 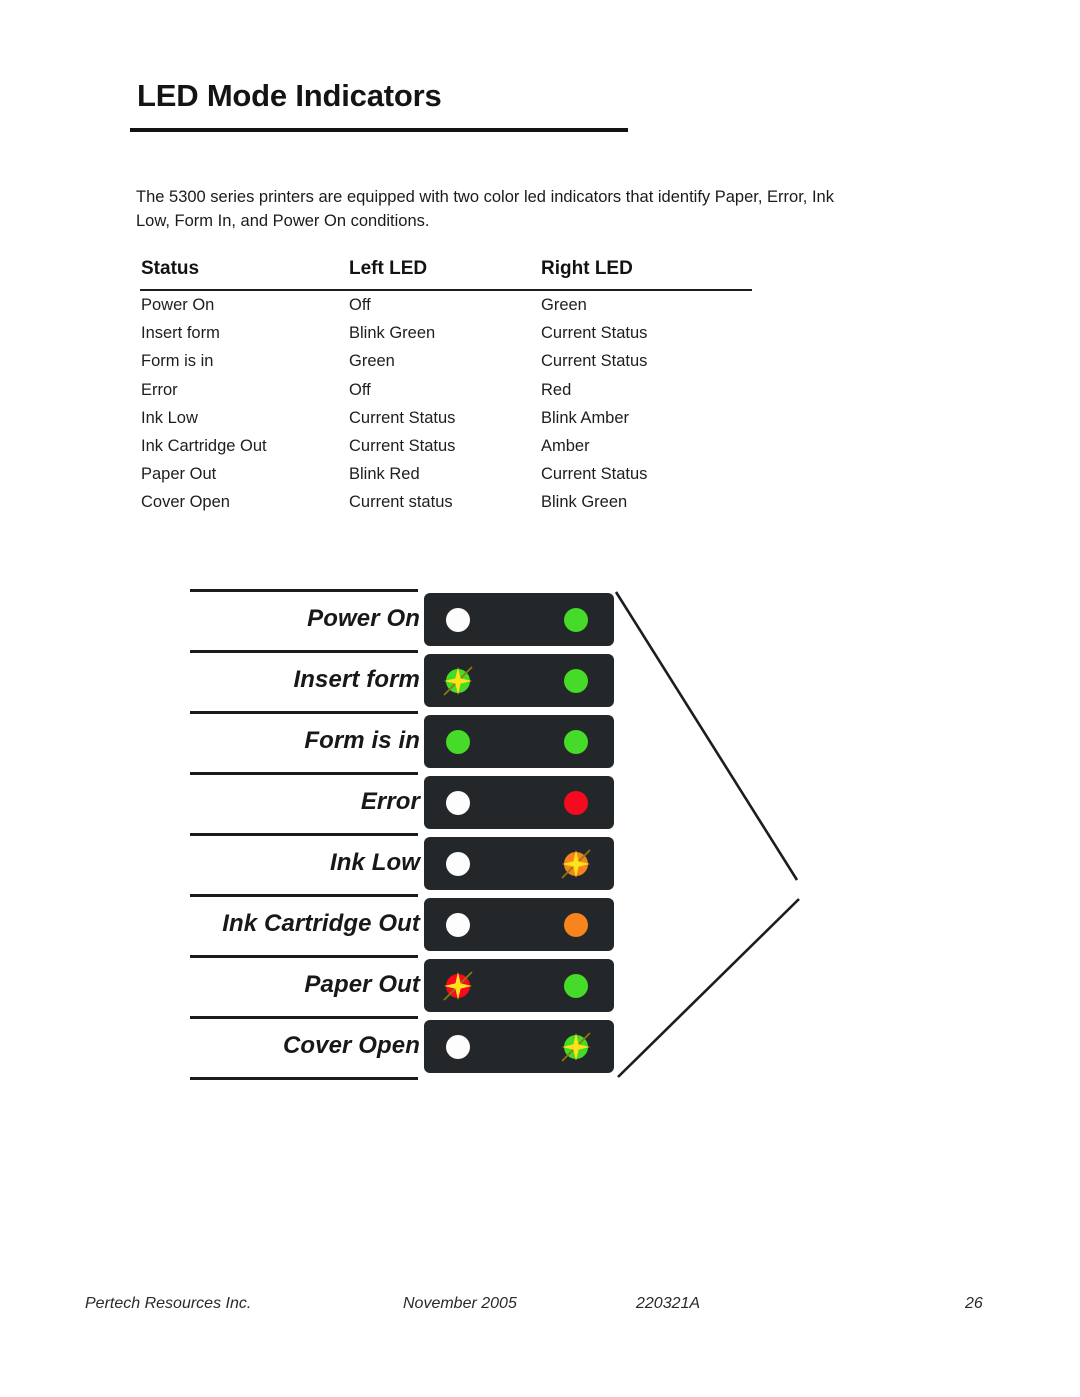 I want to click on callout-line-lower, so click(x=708, y=988).